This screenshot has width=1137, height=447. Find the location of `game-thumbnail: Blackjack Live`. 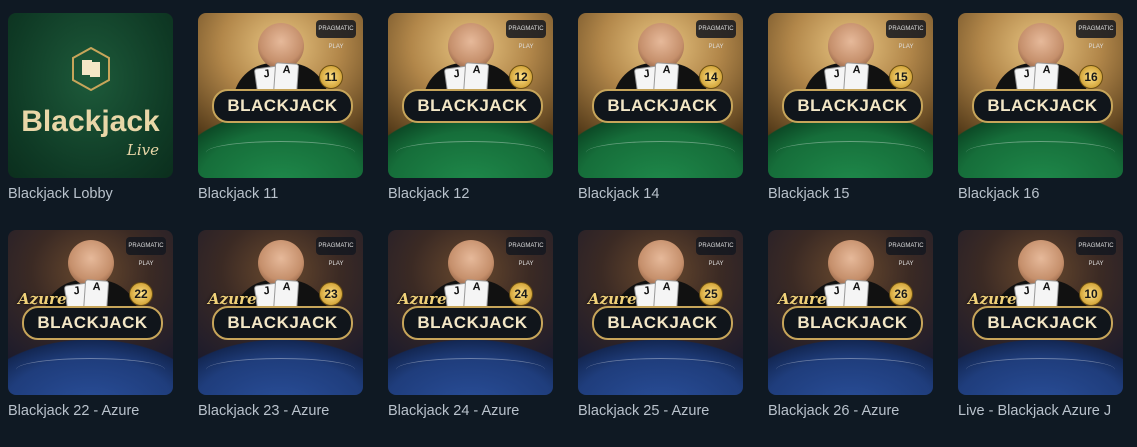

game-thumbnail: Blackjack Live is located at coordinates (90, 95).